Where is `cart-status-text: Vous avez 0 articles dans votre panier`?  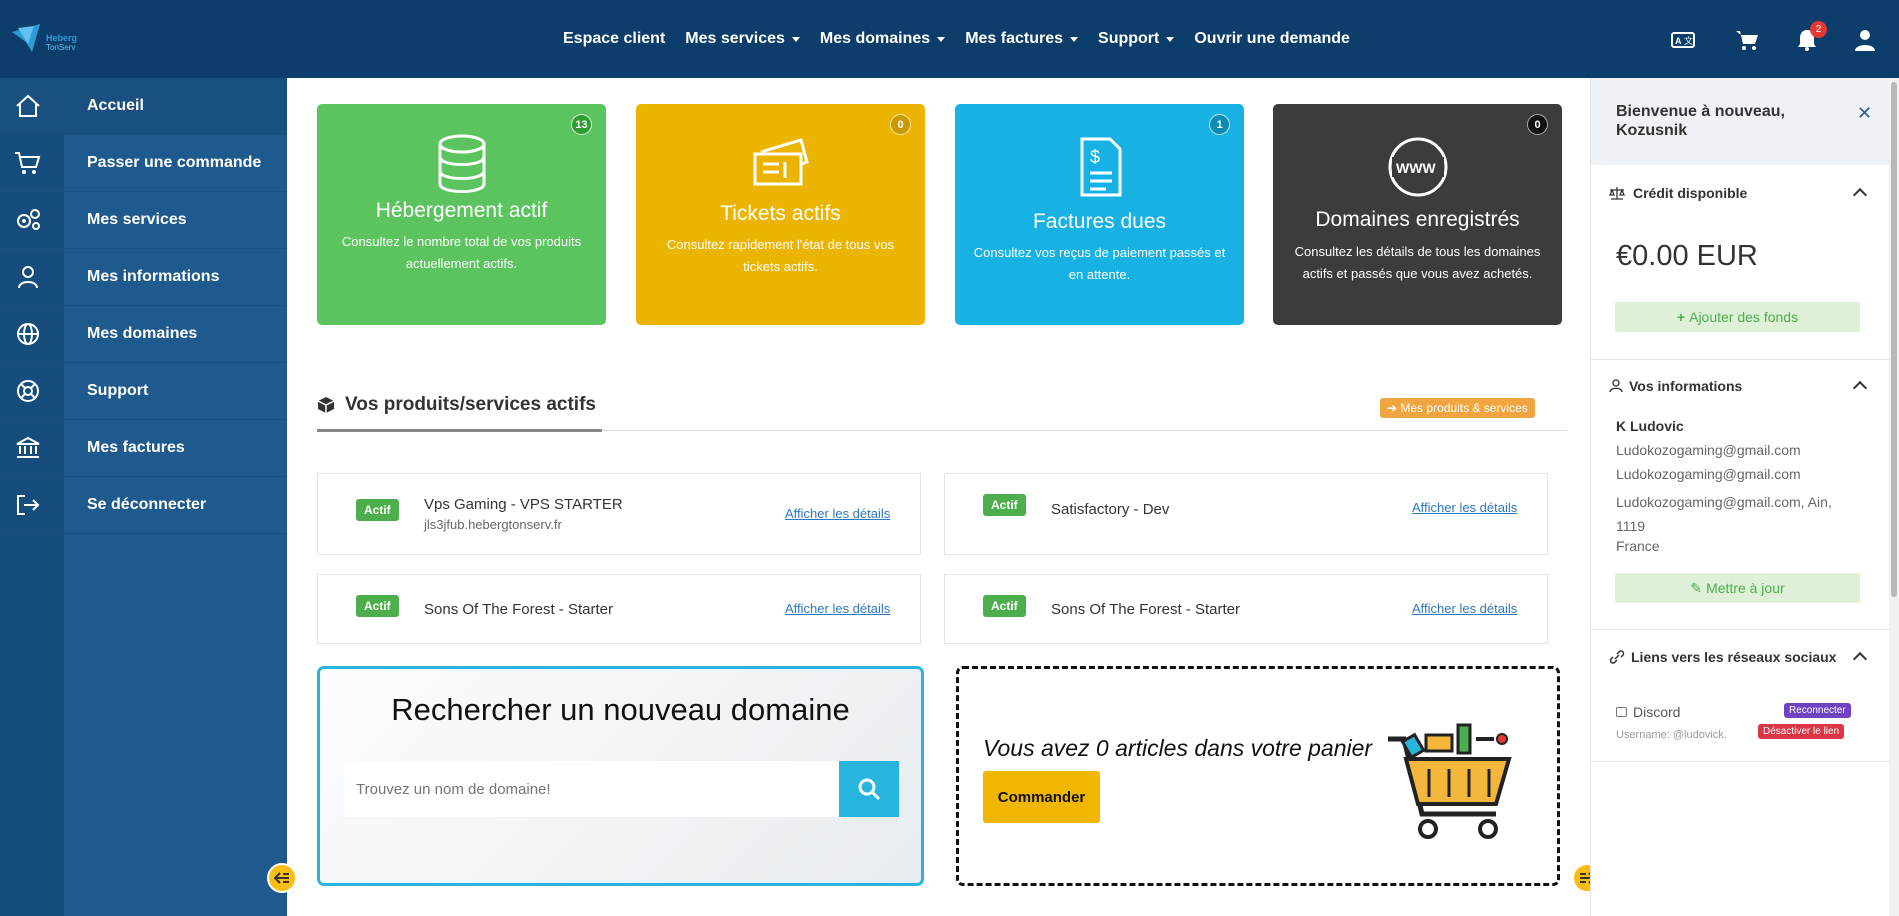 cart-status-text: Vous avez 0 articles dans votre panier is located at coordinates (1178, 748).